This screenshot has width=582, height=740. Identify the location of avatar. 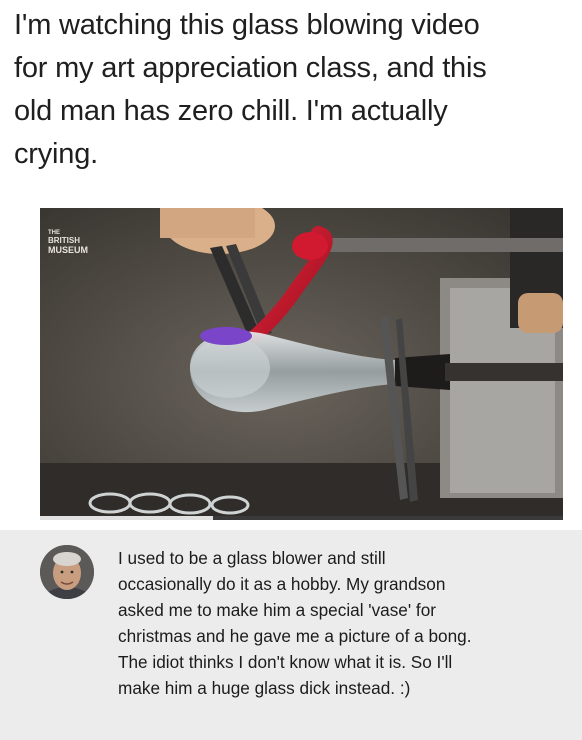
(67, 572).